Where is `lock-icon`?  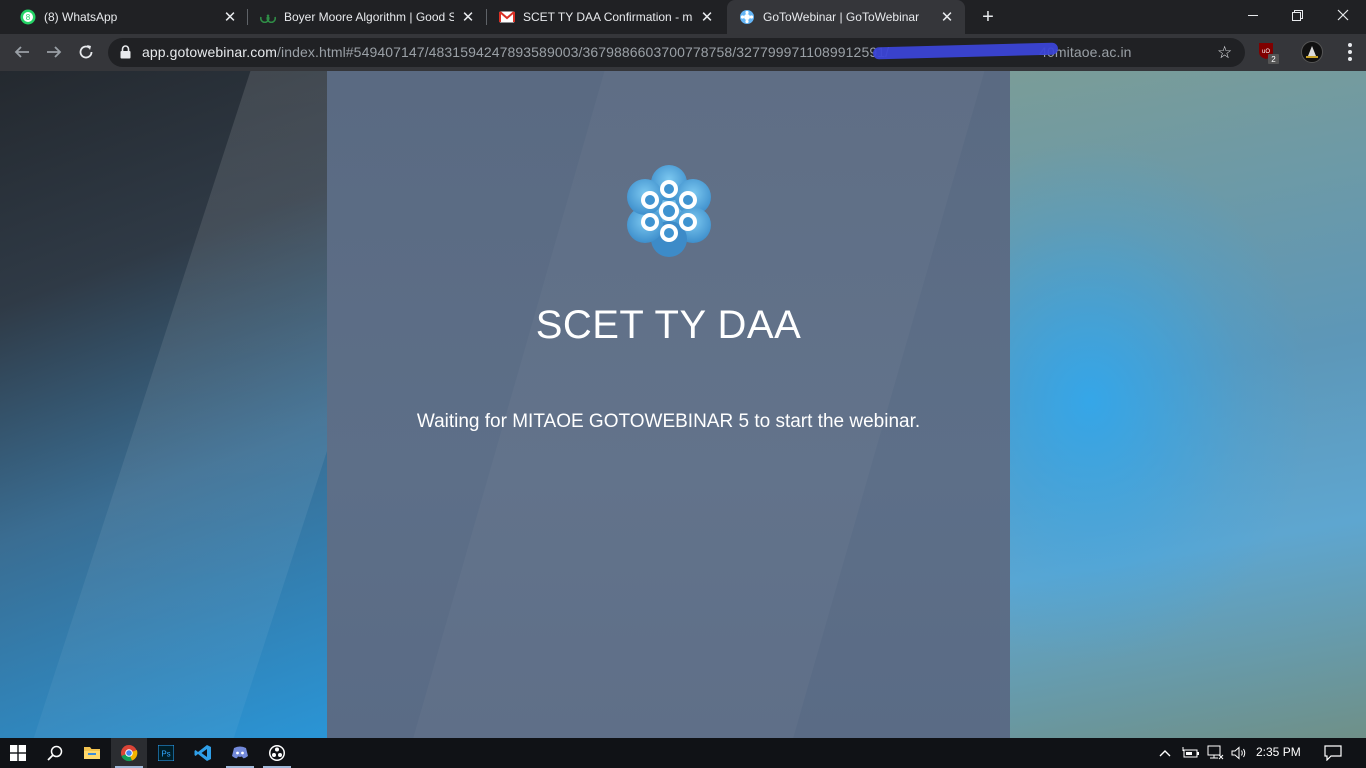 lock-icon is located at coordinates (125, 54).